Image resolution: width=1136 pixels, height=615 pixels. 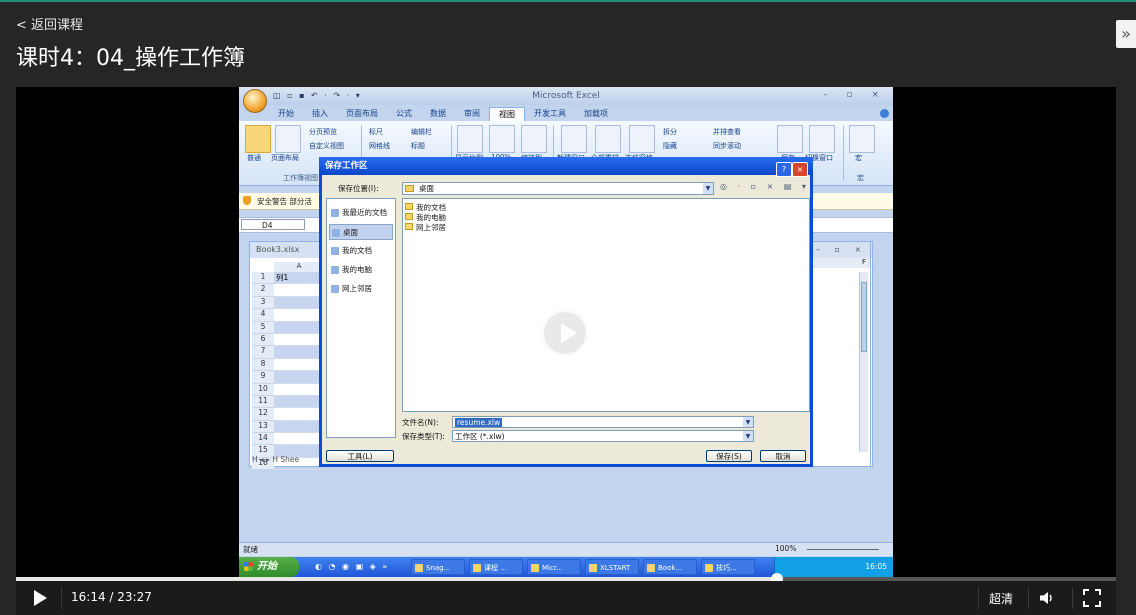 I want to click on back-to-course-link: < 返回课程, so click(x=49, y=23).